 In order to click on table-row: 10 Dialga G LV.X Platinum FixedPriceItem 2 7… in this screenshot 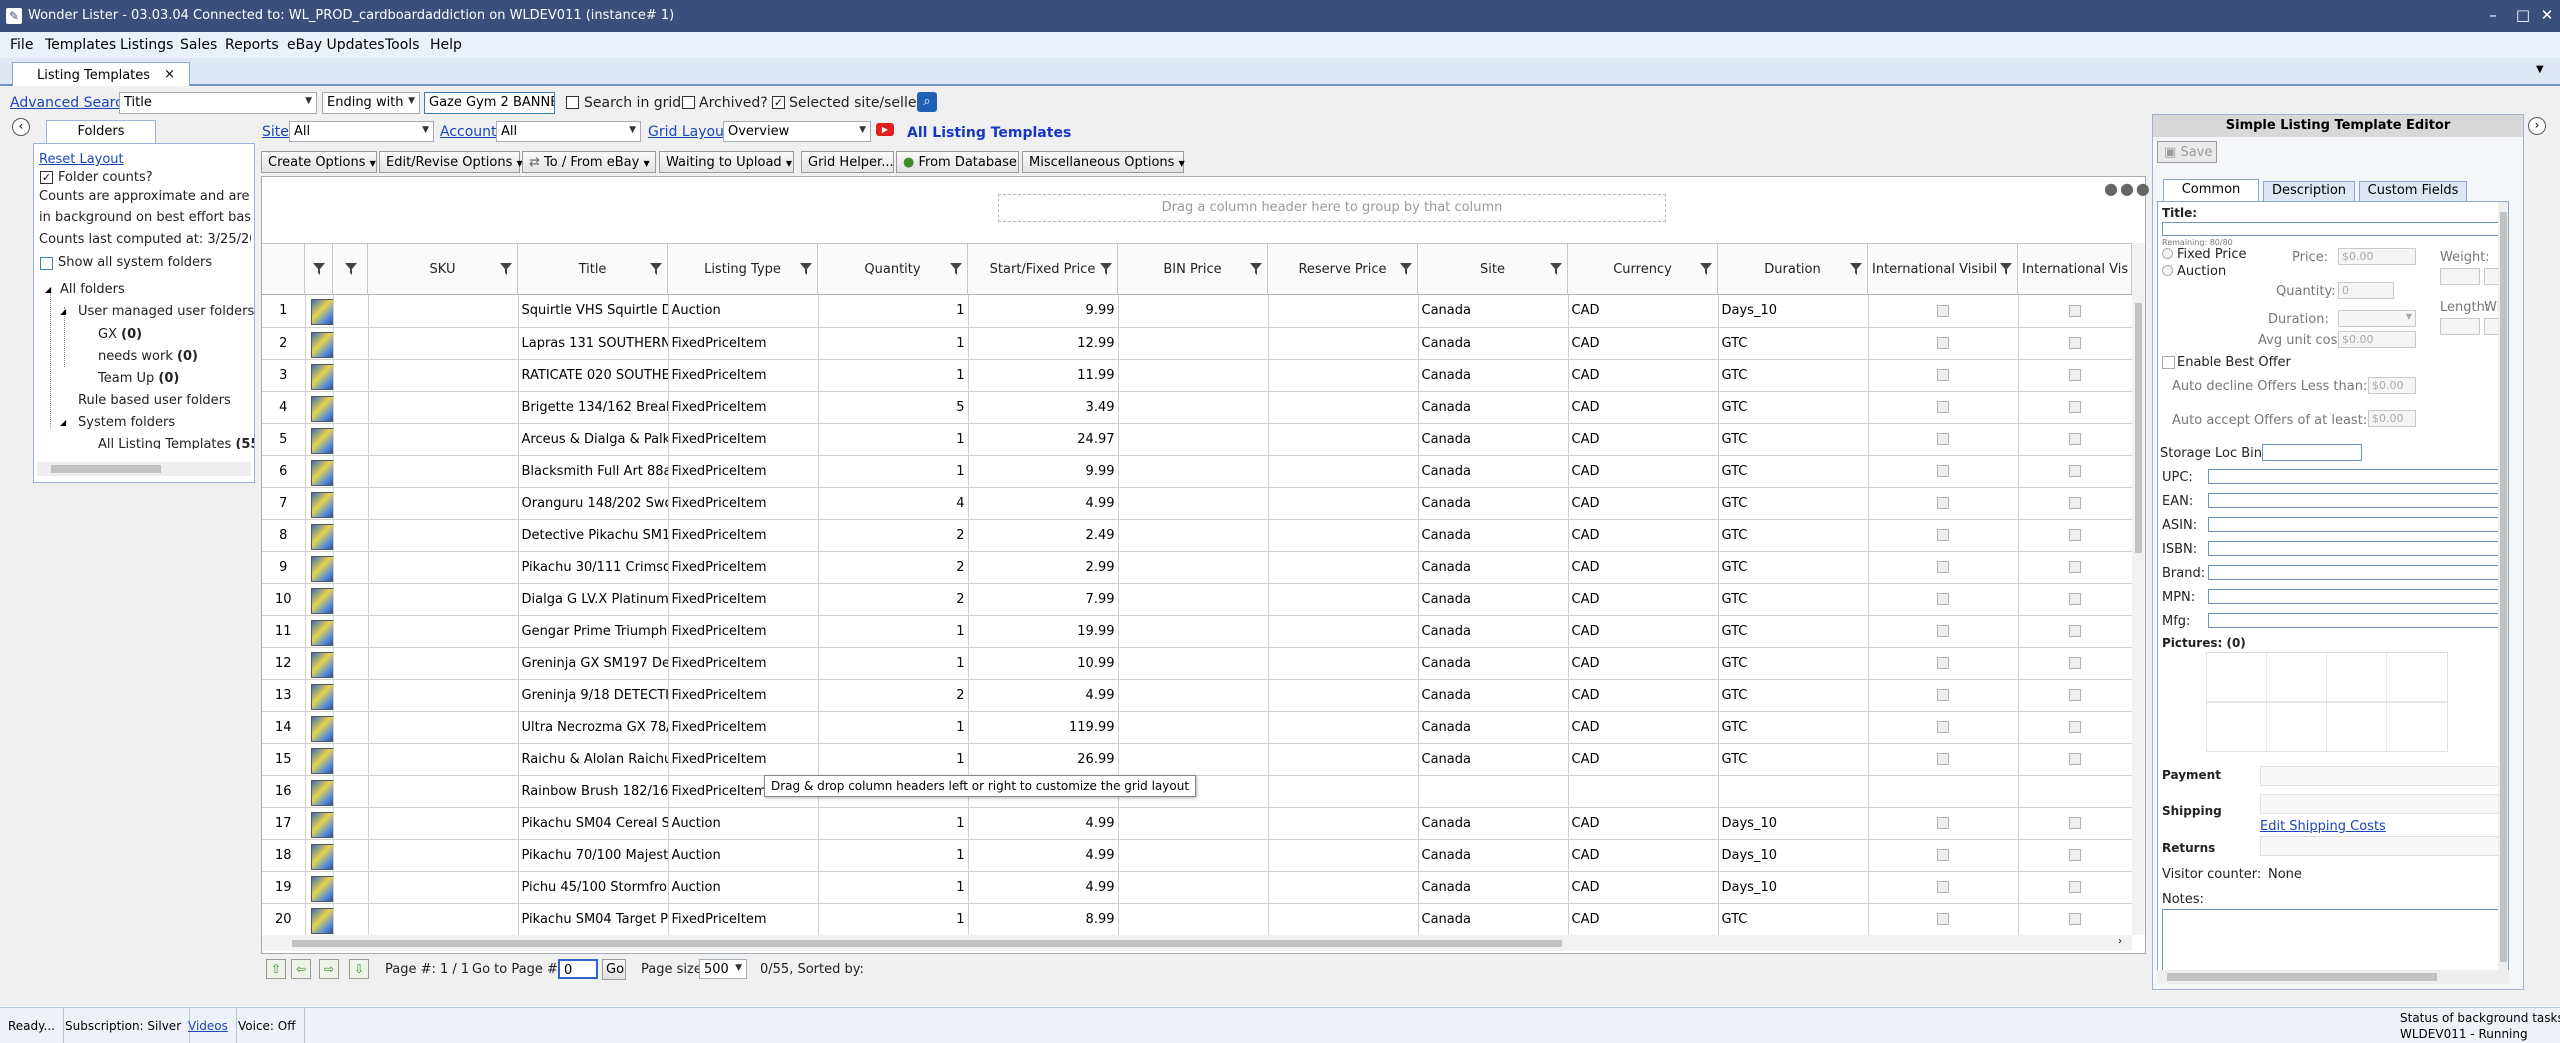, I will do `click(1197, 599)`.